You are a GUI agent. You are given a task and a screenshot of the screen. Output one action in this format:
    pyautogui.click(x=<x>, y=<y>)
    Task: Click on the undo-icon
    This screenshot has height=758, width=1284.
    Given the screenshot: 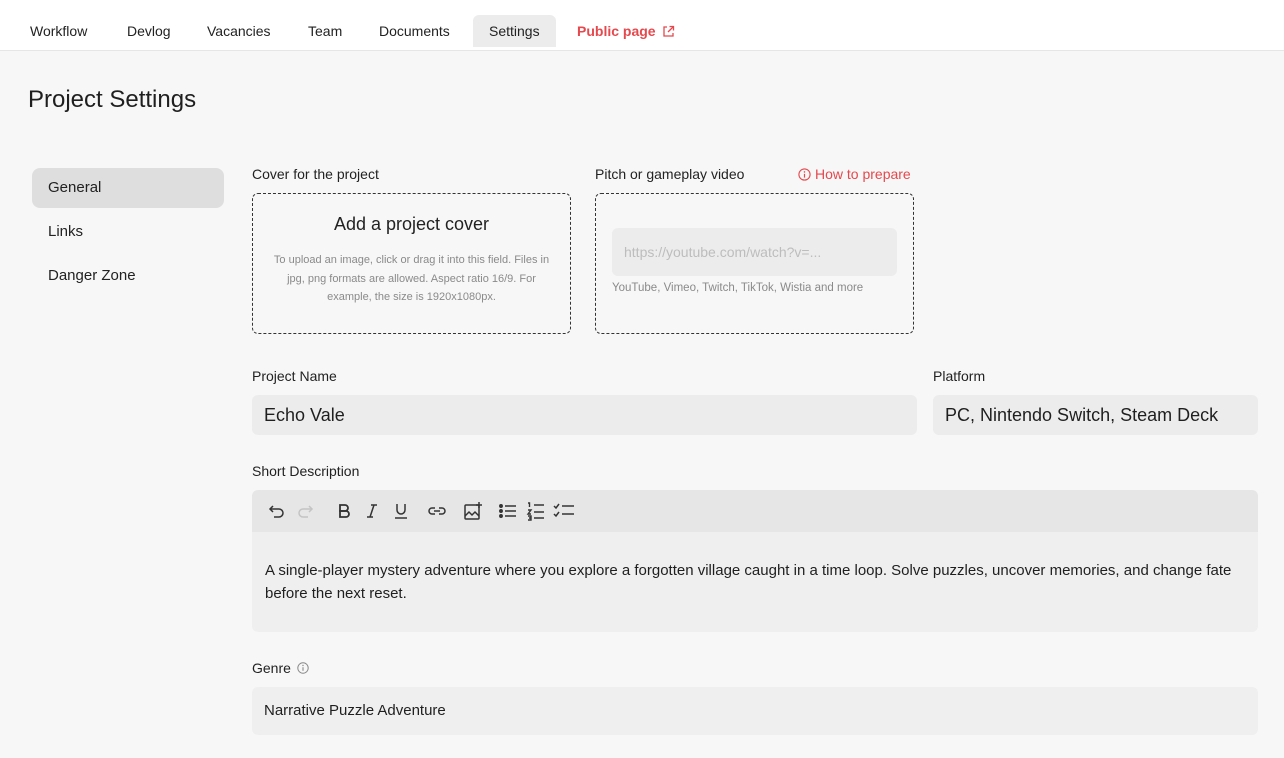 What is the action you would take?
    pyautogui.click(x=277, y=511)
    